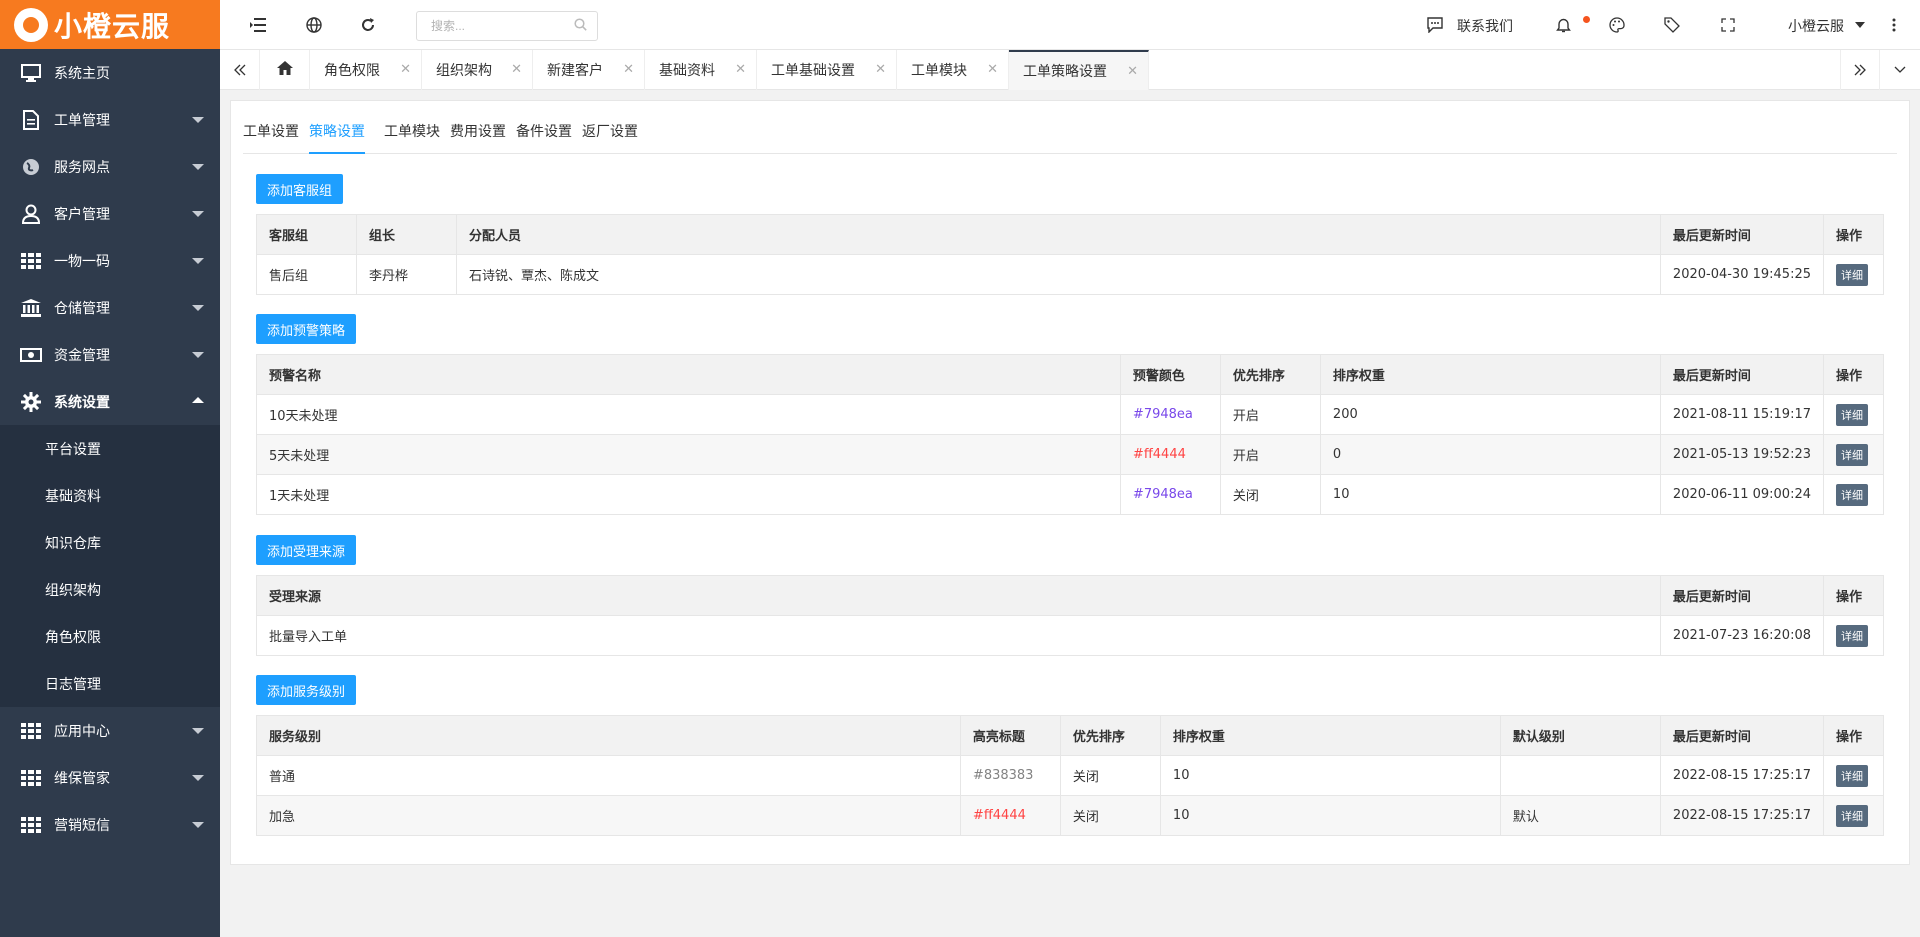  What do you see at coordinates (1065, 72) in the screenshot?
I see `tab-label: 工单策略设置` at bounding box center [1065, 72].